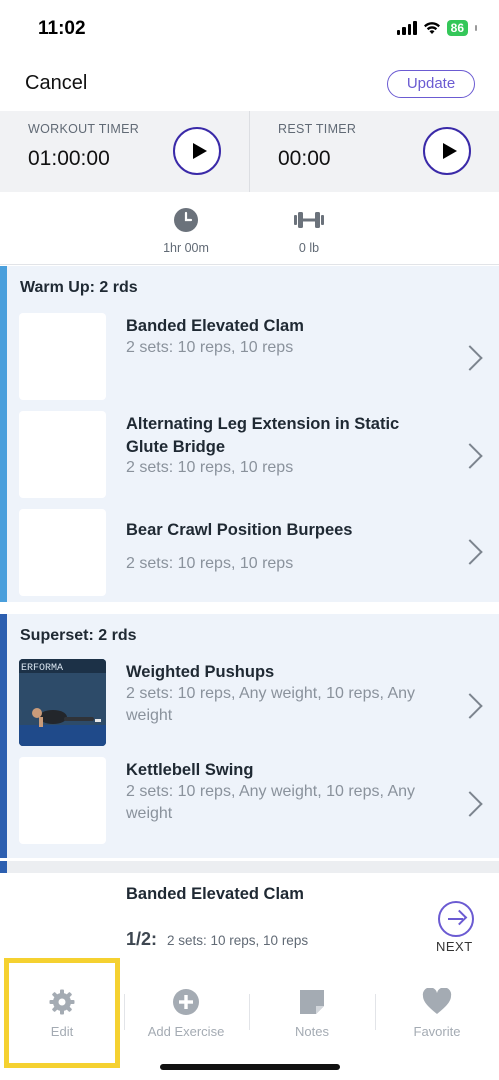  What do you see at coordinates (78, 635) in the screenshot?
I see `section-title: Superset: 2 rds` at bounding box center [78, 635].